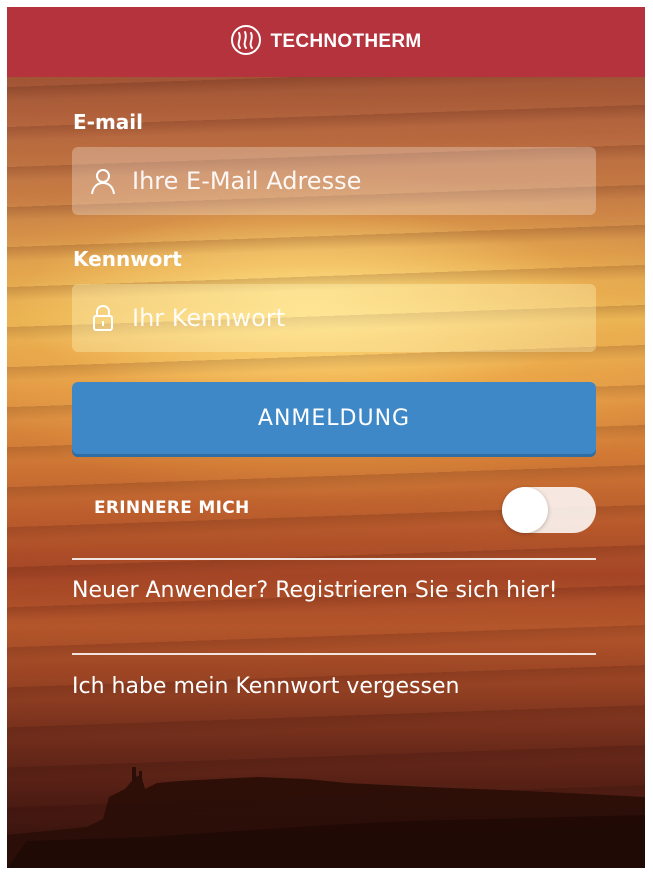 The height and width of the screenshot is (873, 653). I want to click on user-icon, so click(103, 181).